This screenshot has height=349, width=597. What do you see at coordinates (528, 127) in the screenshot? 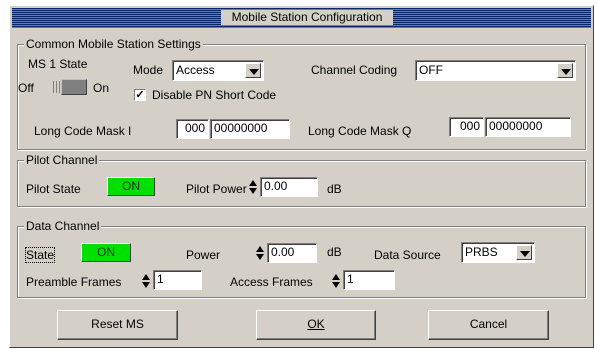
I see `long-code-q-lo-input: 00000000` at bounding box center [528, 127].